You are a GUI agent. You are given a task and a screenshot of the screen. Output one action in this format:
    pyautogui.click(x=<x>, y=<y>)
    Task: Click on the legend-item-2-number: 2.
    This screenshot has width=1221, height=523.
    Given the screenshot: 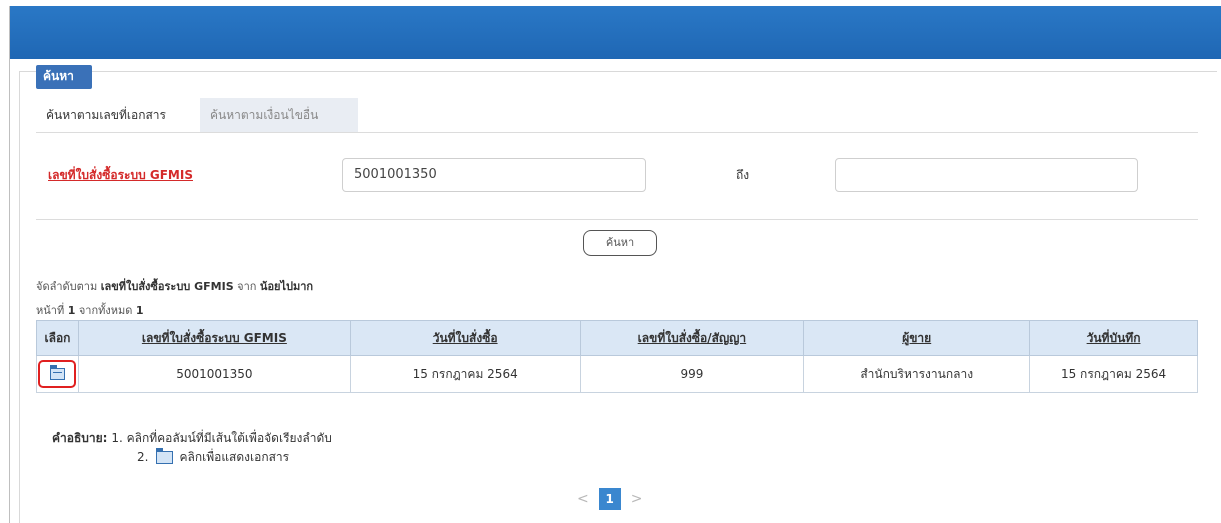 What is the action you would take?
    pyautogui.click(x=143, y=457)
    